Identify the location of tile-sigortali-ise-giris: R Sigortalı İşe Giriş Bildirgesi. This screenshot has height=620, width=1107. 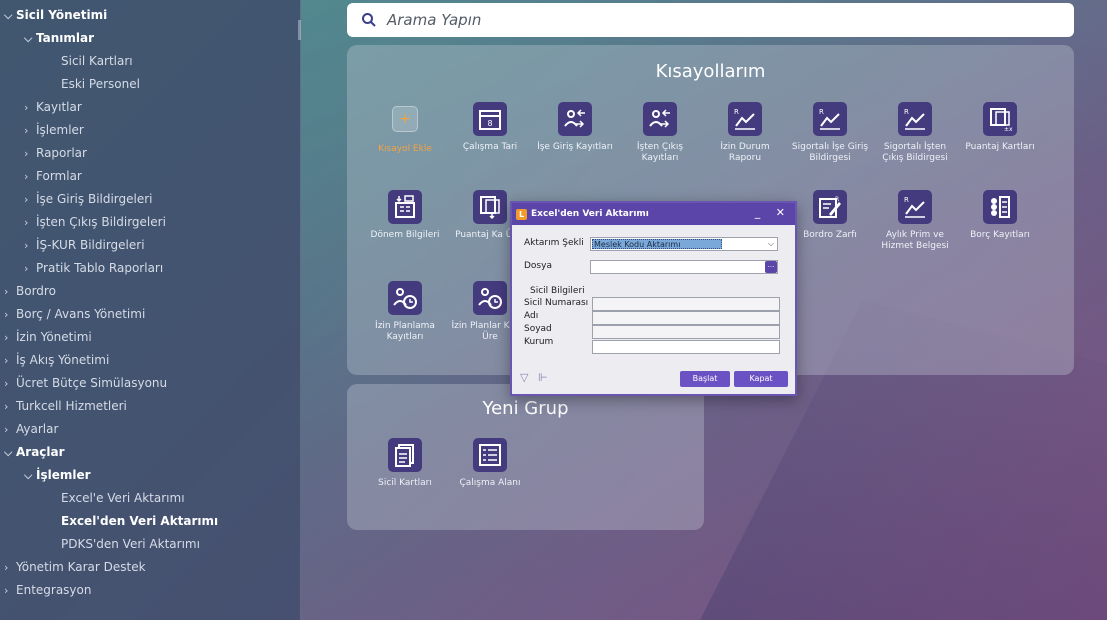
(830, 133).